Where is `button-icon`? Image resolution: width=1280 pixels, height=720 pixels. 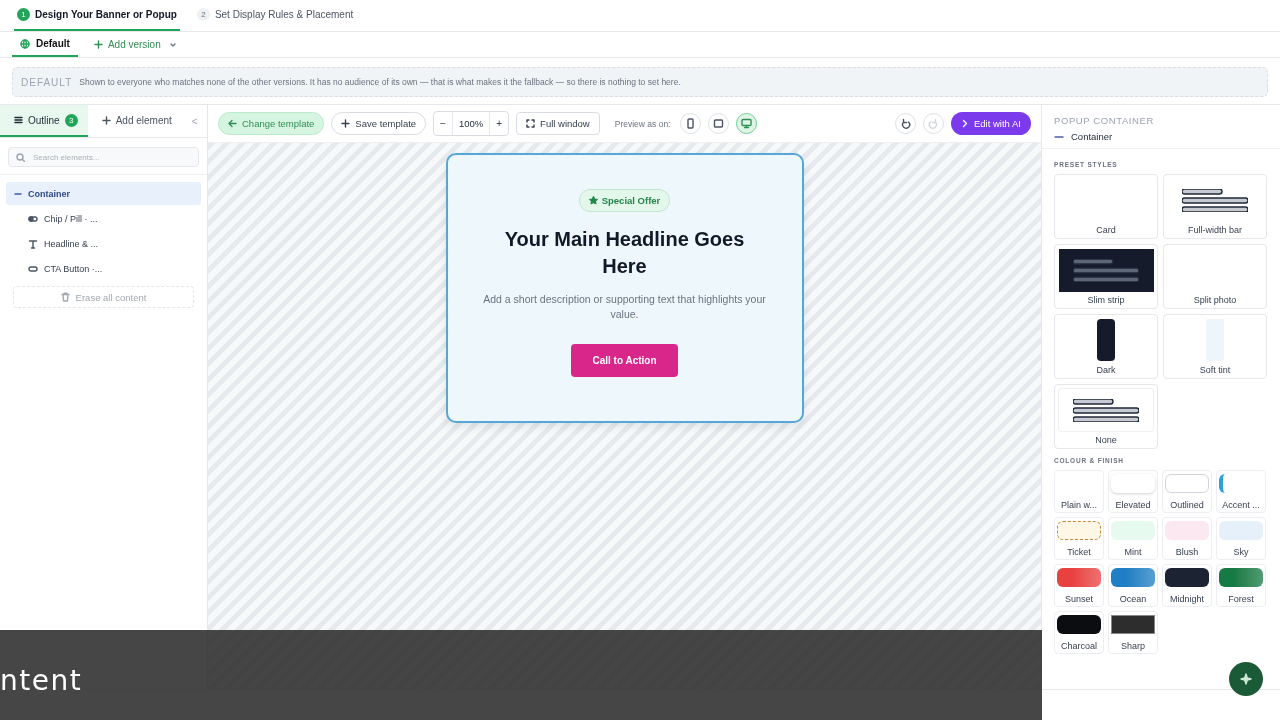
button-icon is located at coordinates (33, 268).